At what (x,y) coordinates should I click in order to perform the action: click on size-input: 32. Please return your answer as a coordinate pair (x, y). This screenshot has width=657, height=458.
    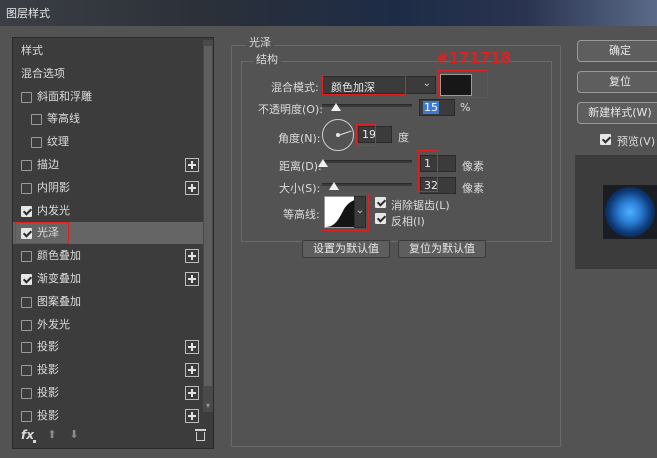
    Looking at the image, I should click on (438, 185).